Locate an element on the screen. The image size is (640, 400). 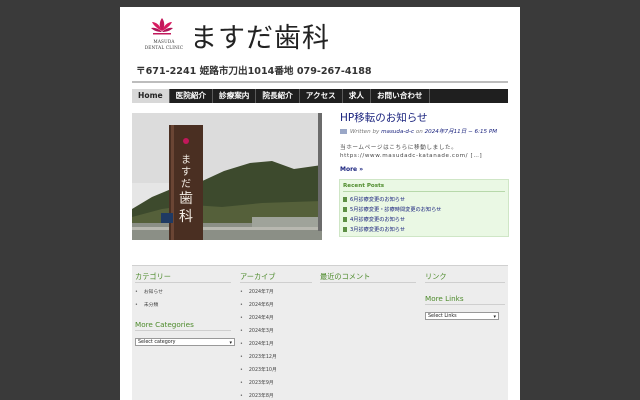
sign-char-5: 科 is located at coordinates (186, 217).